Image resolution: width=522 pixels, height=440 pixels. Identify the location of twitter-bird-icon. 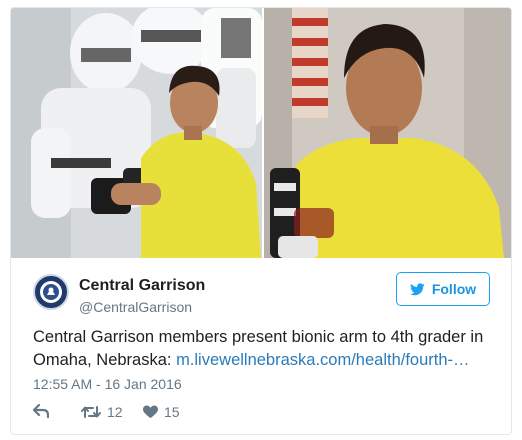
(417, 288).